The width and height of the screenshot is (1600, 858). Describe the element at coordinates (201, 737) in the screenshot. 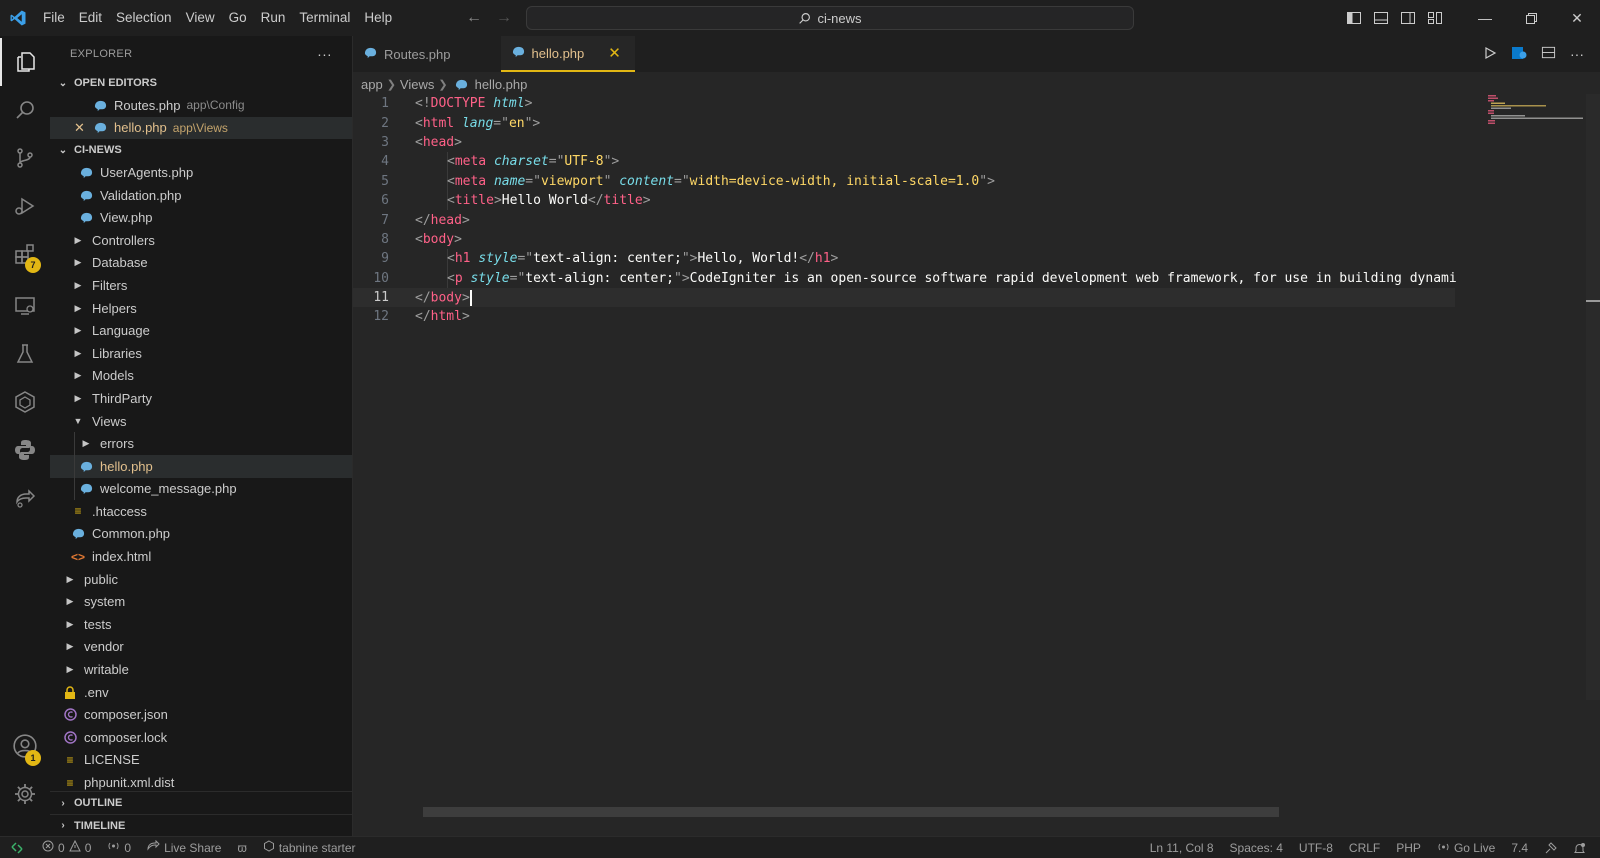

I see `tree-item-file: composer.lock` at that location.